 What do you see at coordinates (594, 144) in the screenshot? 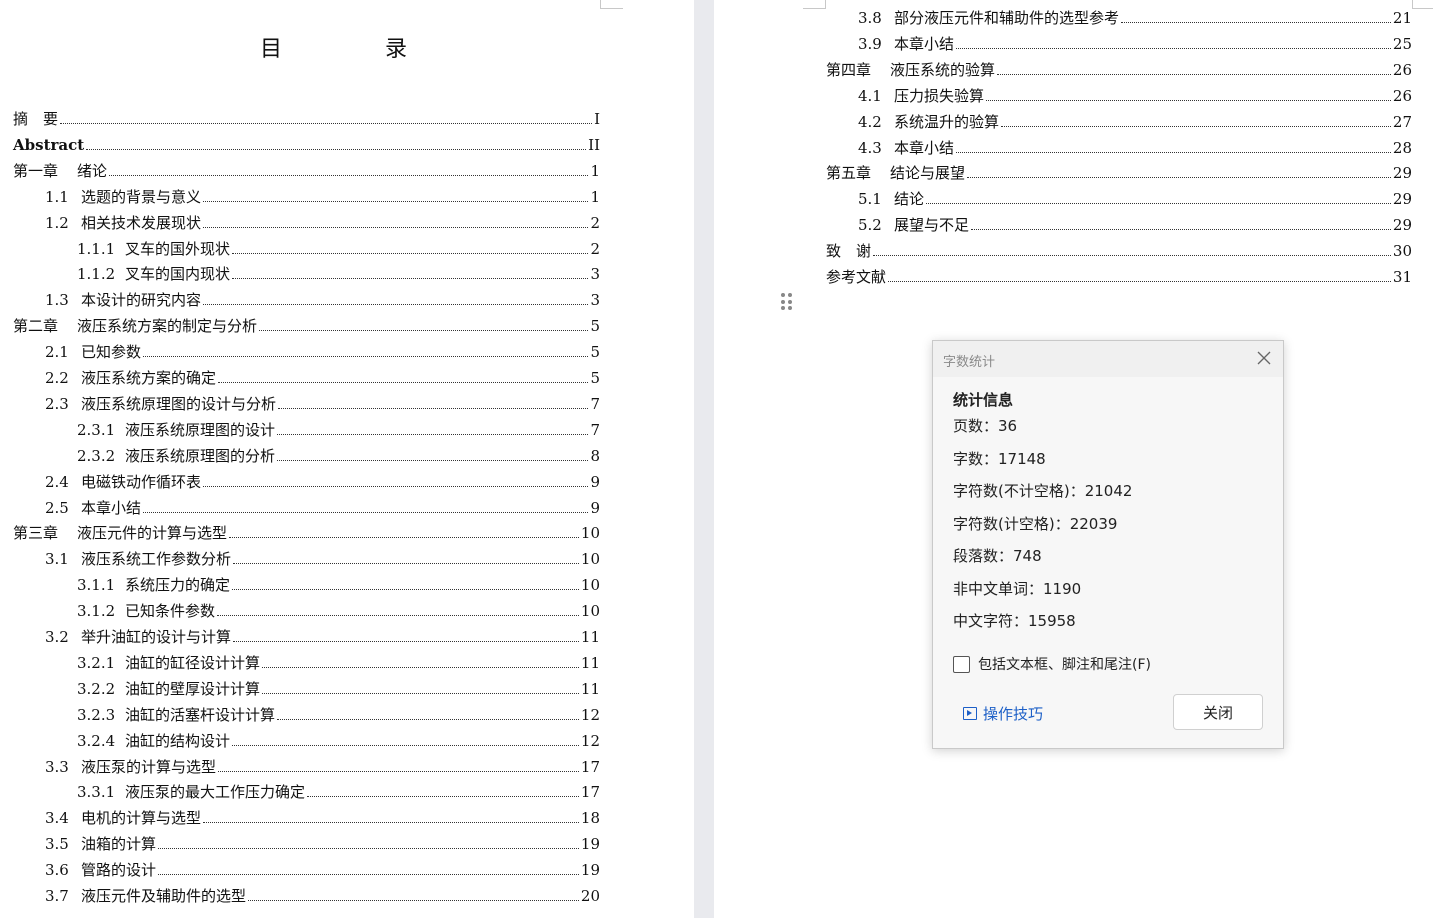
I see `toc-entry-page: II` at bounding box center [594, 144].